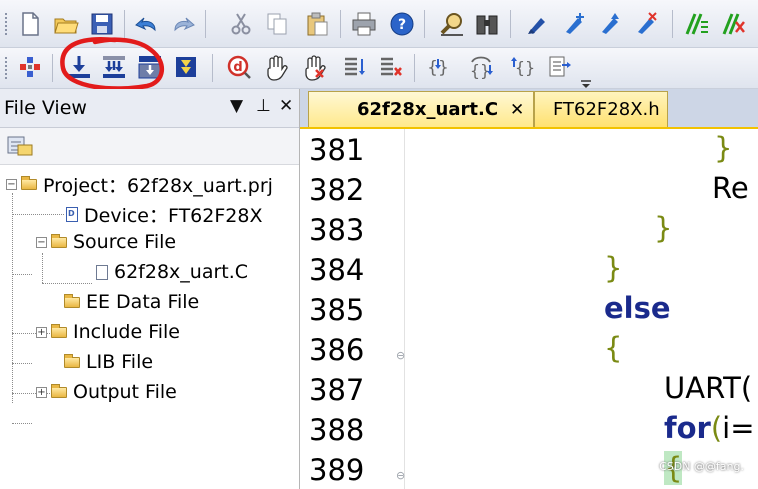 The width and height of the screenshot is (758, 489). What do you see at coordinates (30, 67) in the screenshot?
I see `project-settings-icon` at bounding box center [30, 67].